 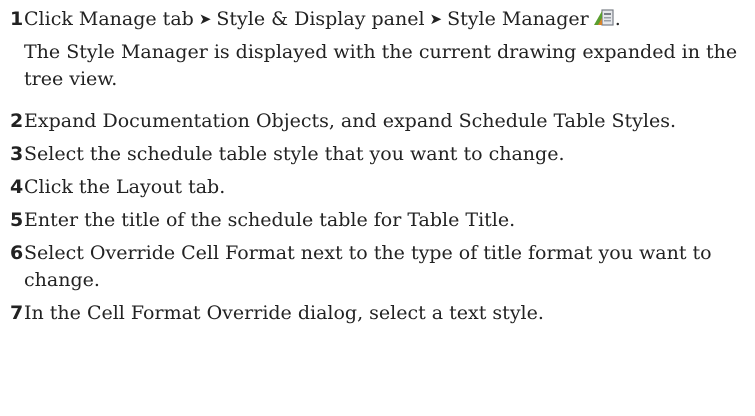 What do you see at coordinates (109, 19) in the screenshot?
I see `step-1-part-manage-tab: Click Manage tab` at bounding box center [109, 19].